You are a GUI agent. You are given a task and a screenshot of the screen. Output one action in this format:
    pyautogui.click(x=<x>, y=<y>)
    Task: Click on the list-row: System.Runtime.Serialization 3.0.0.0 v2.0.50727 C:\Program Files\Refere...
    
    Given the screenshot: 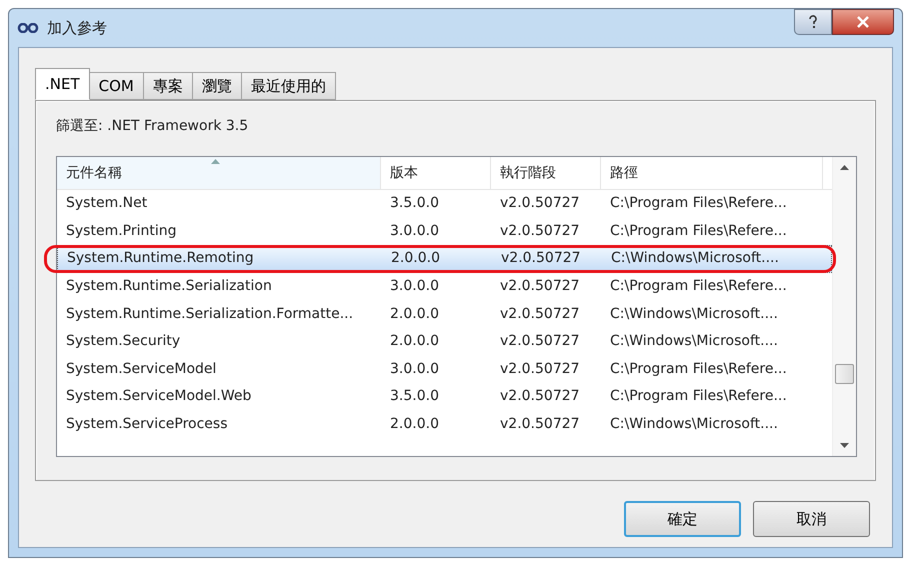 What is the action you would take?
    pyautogui.click(x=444, y=286)
    